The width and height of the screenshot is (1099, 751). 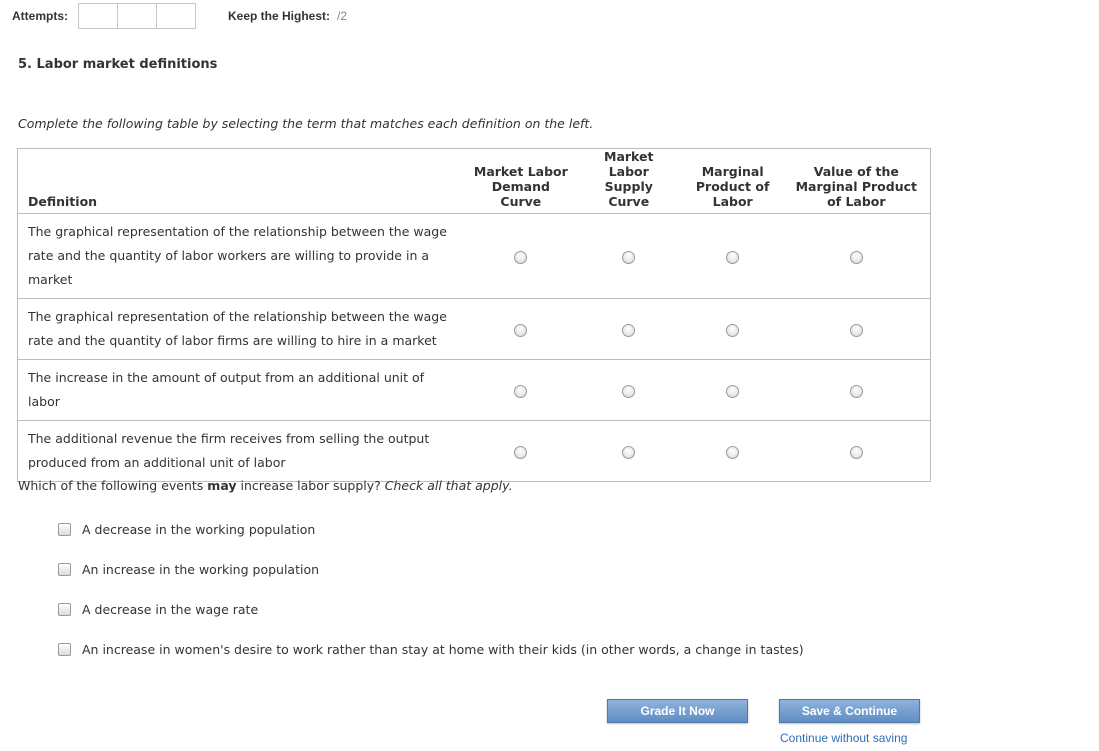 I want to click on column-header-marginal-product: Marginal Product of Labor, so click(x=732, y=181).